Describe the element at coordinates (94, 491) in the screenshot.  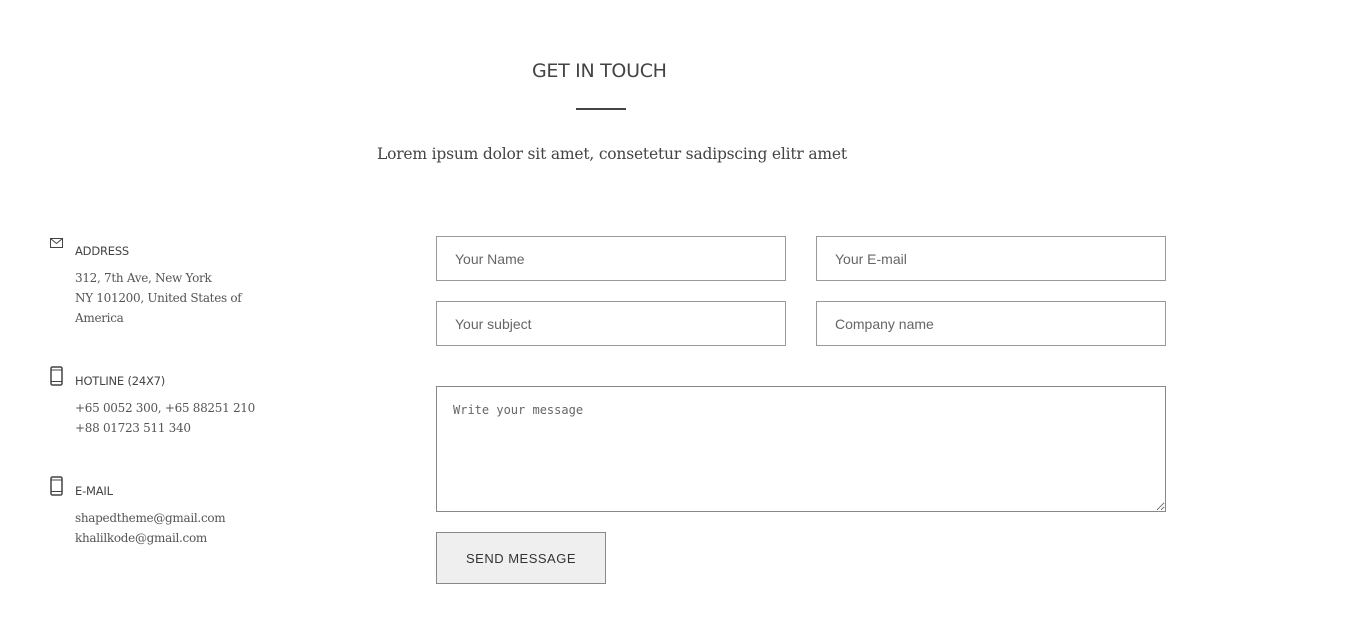
I see `email-heading: E-MAIL` at that location.